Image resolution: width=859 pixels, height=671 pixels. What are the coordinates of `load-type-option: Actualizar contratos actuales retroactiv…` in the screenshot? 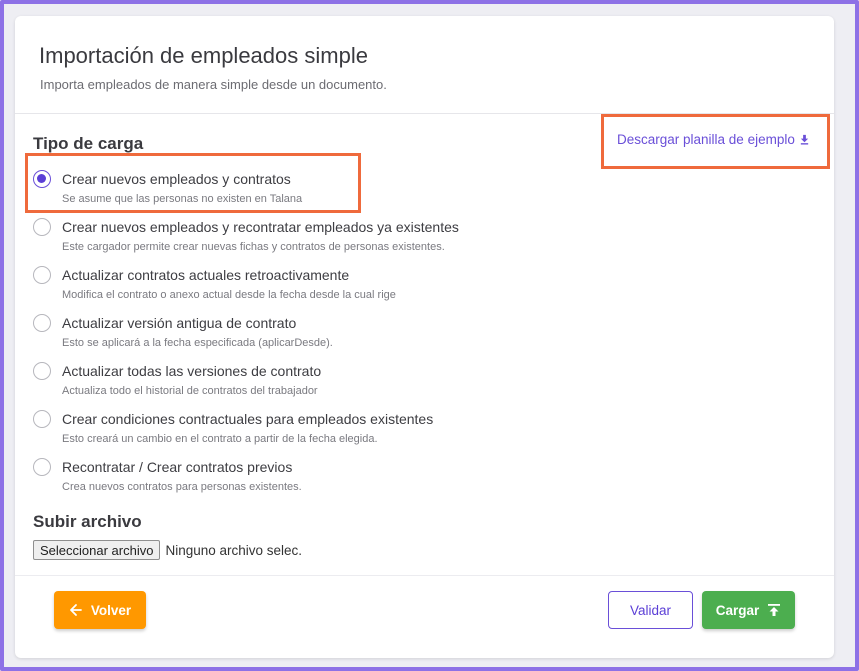 It's located at (383, 288).